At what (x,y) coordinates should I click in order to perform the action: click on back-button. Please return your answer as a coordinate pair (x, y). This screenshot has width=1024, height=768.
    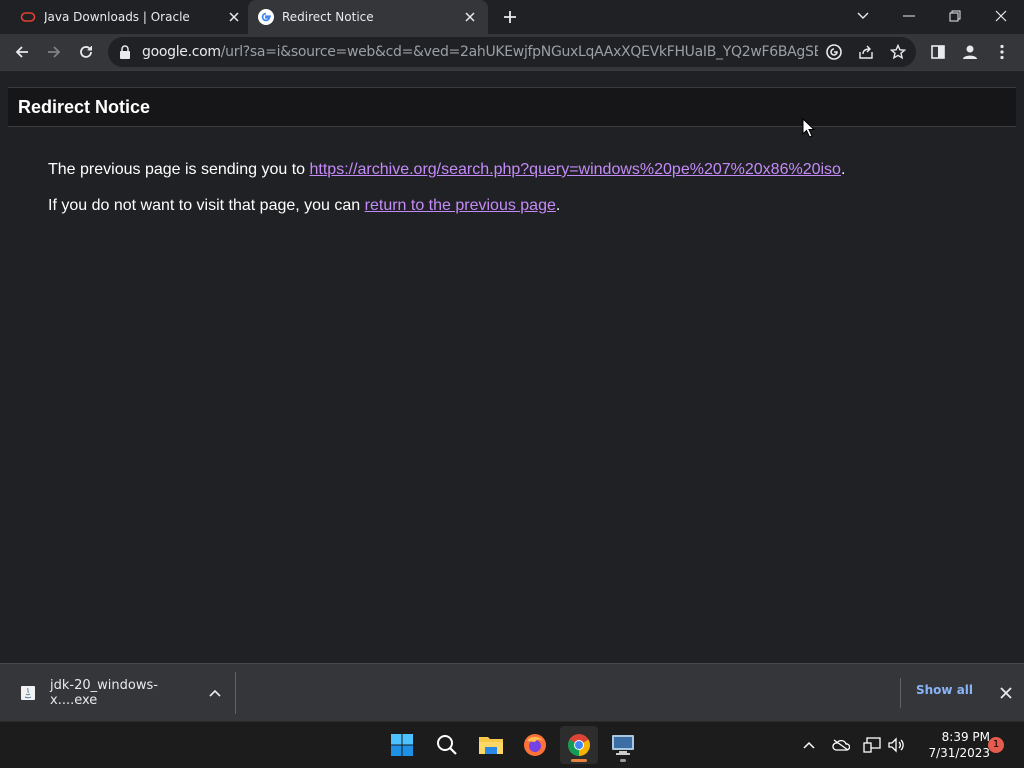
    Looking at the image, I should click on (22, 52).